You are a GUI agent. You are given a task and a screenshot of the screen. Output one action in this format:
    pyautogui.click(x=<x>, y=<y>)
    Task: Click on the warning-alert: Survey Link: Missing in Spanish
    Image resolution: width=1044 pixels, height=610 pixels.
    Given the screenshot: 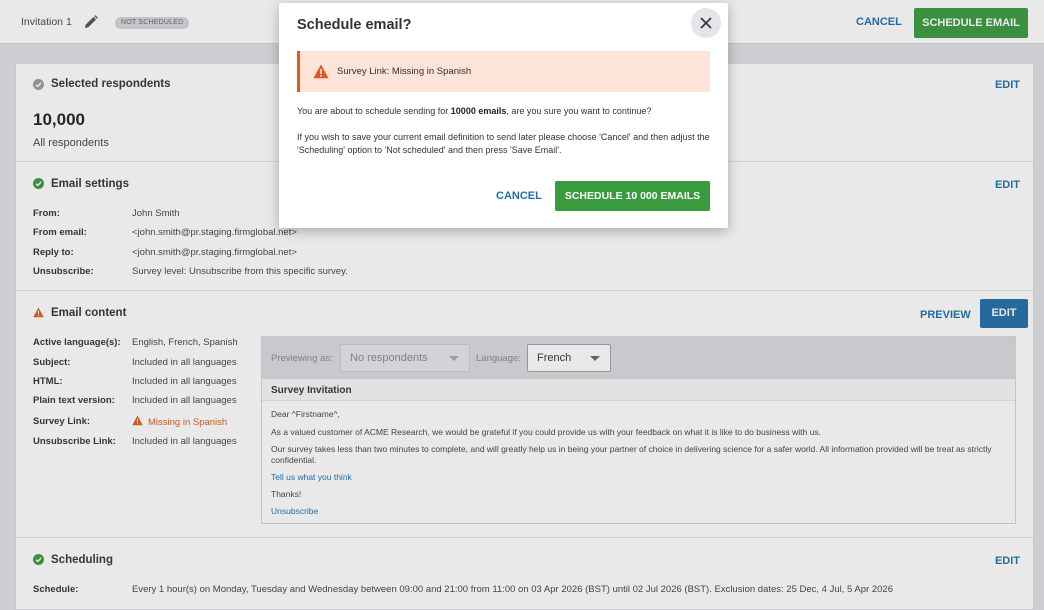 What is the action you would take?
    pyautogui.click(x=503, y=71)
    